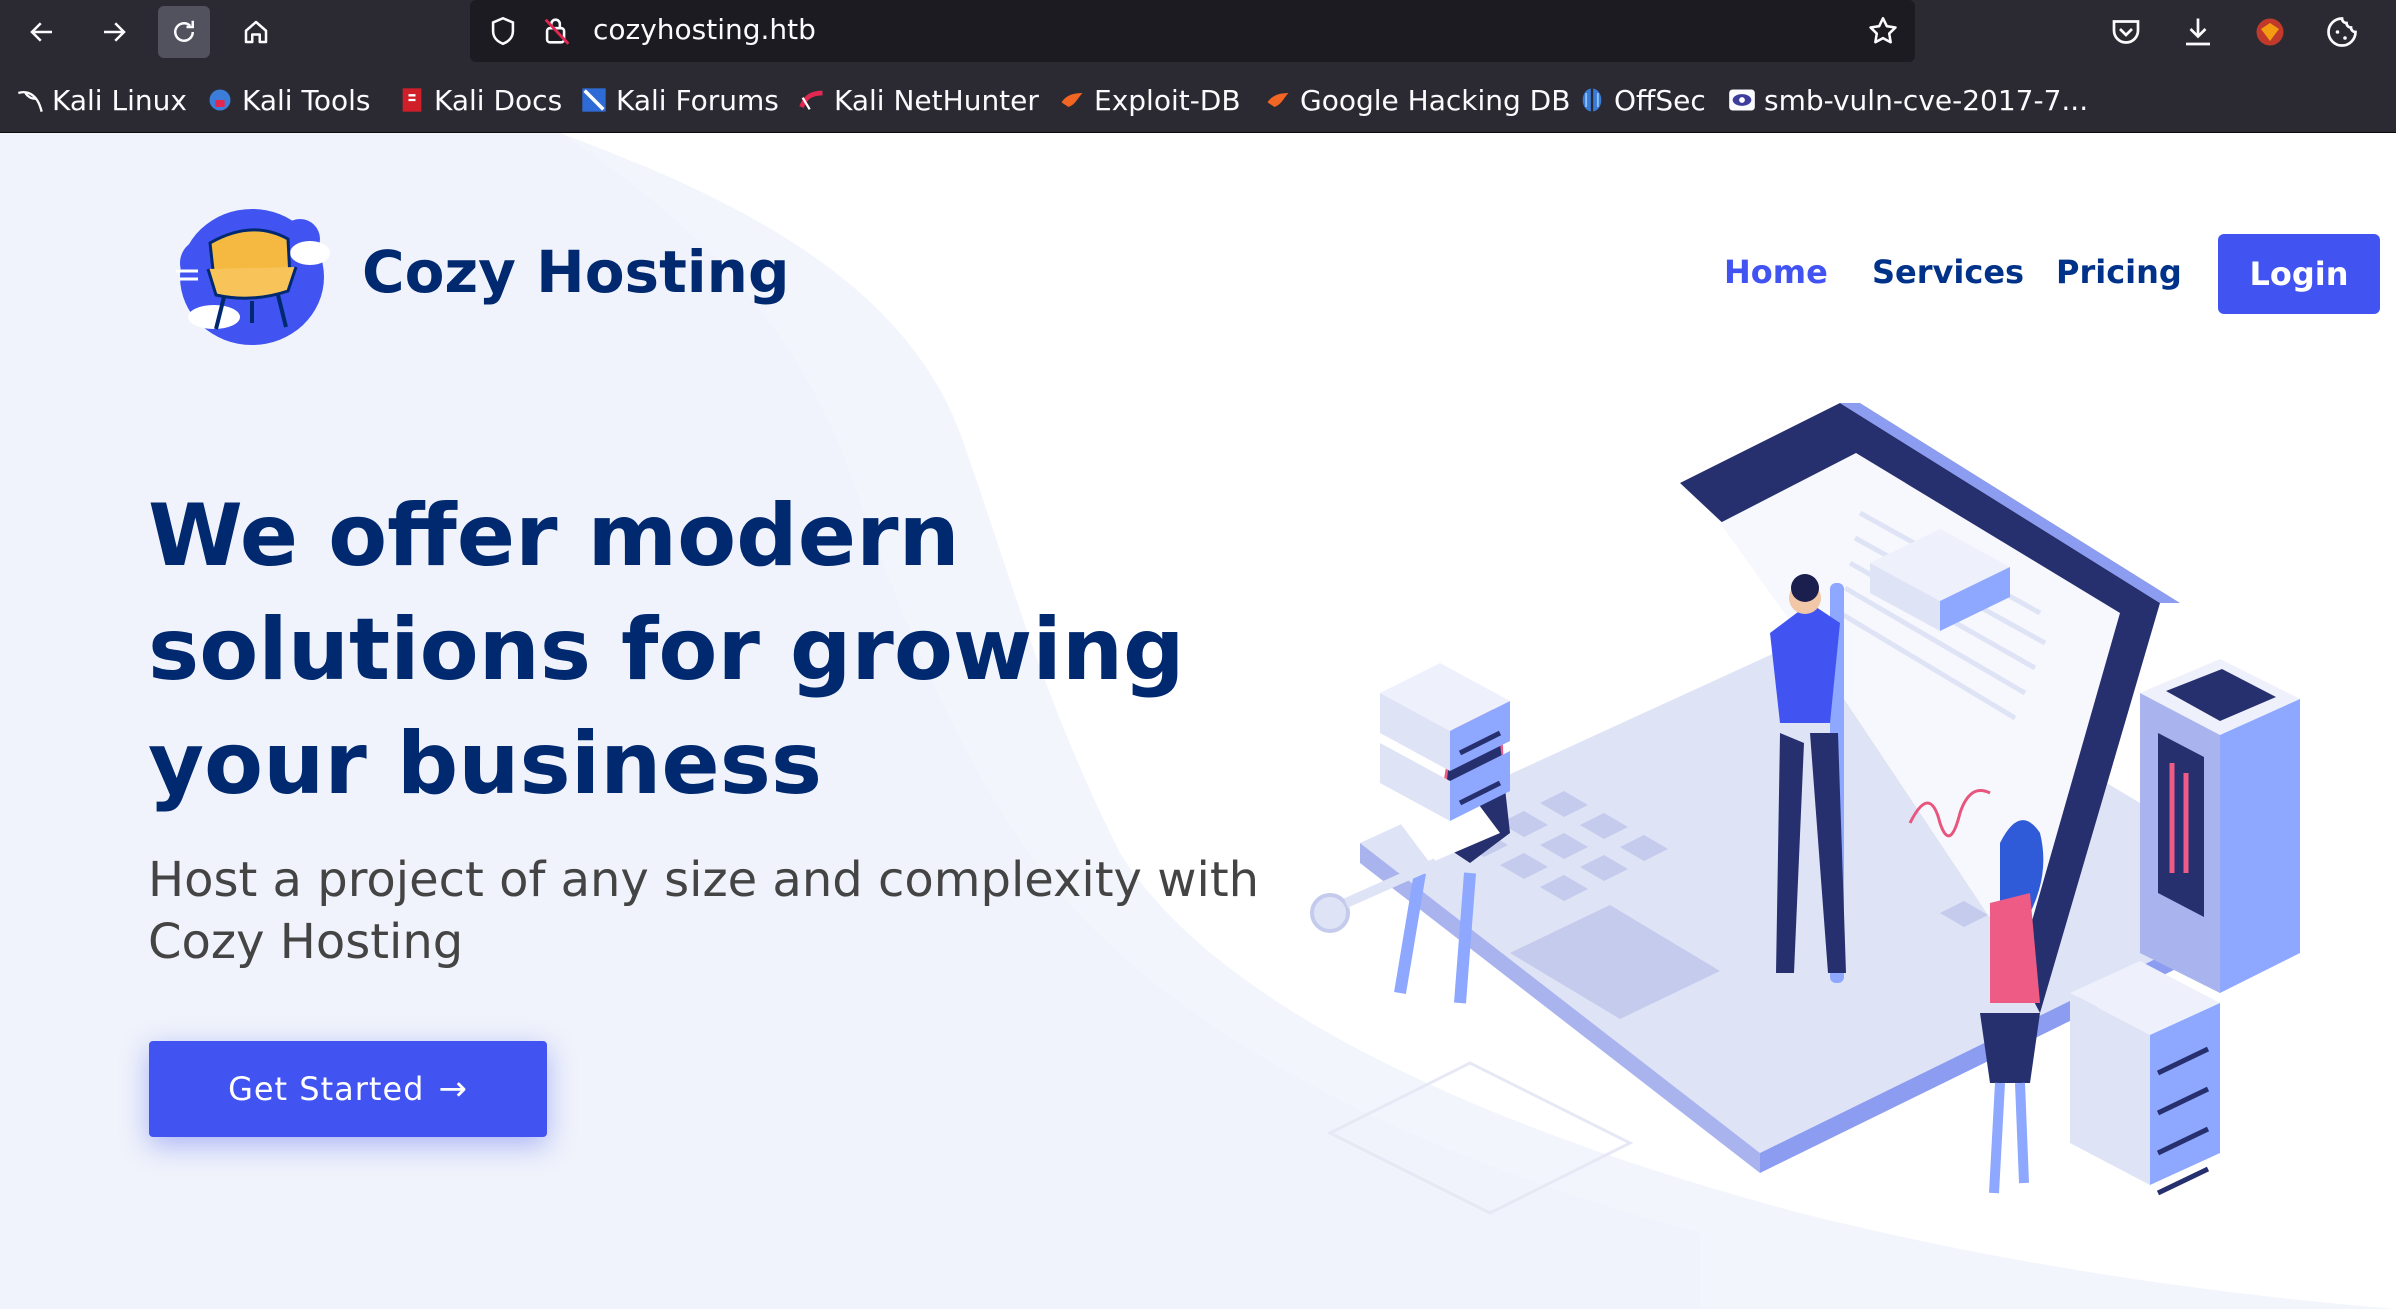 The image size is (2396, 1309). I want to click on bookmark-kali-docs: Kali Docs, so click(480, 100).